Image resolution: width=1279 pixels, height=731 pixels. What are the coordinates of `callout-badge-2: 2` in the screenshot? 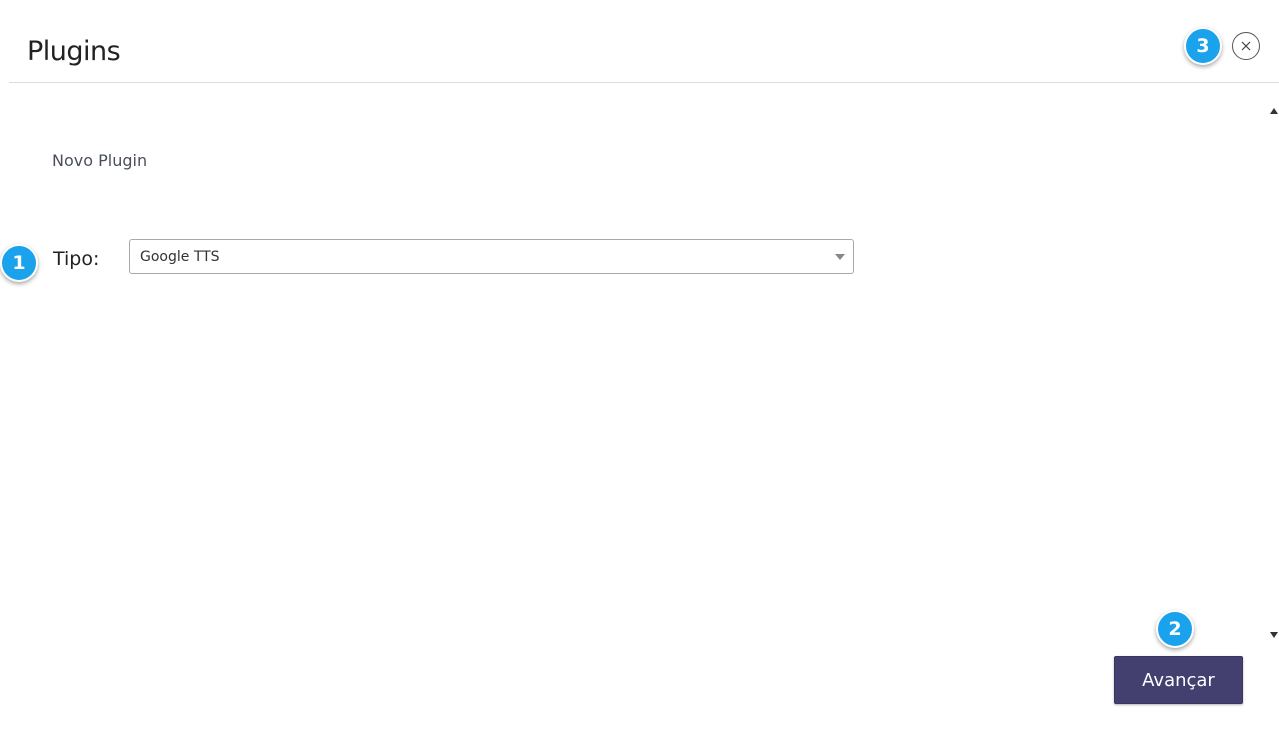 It's located at (1175, 629).